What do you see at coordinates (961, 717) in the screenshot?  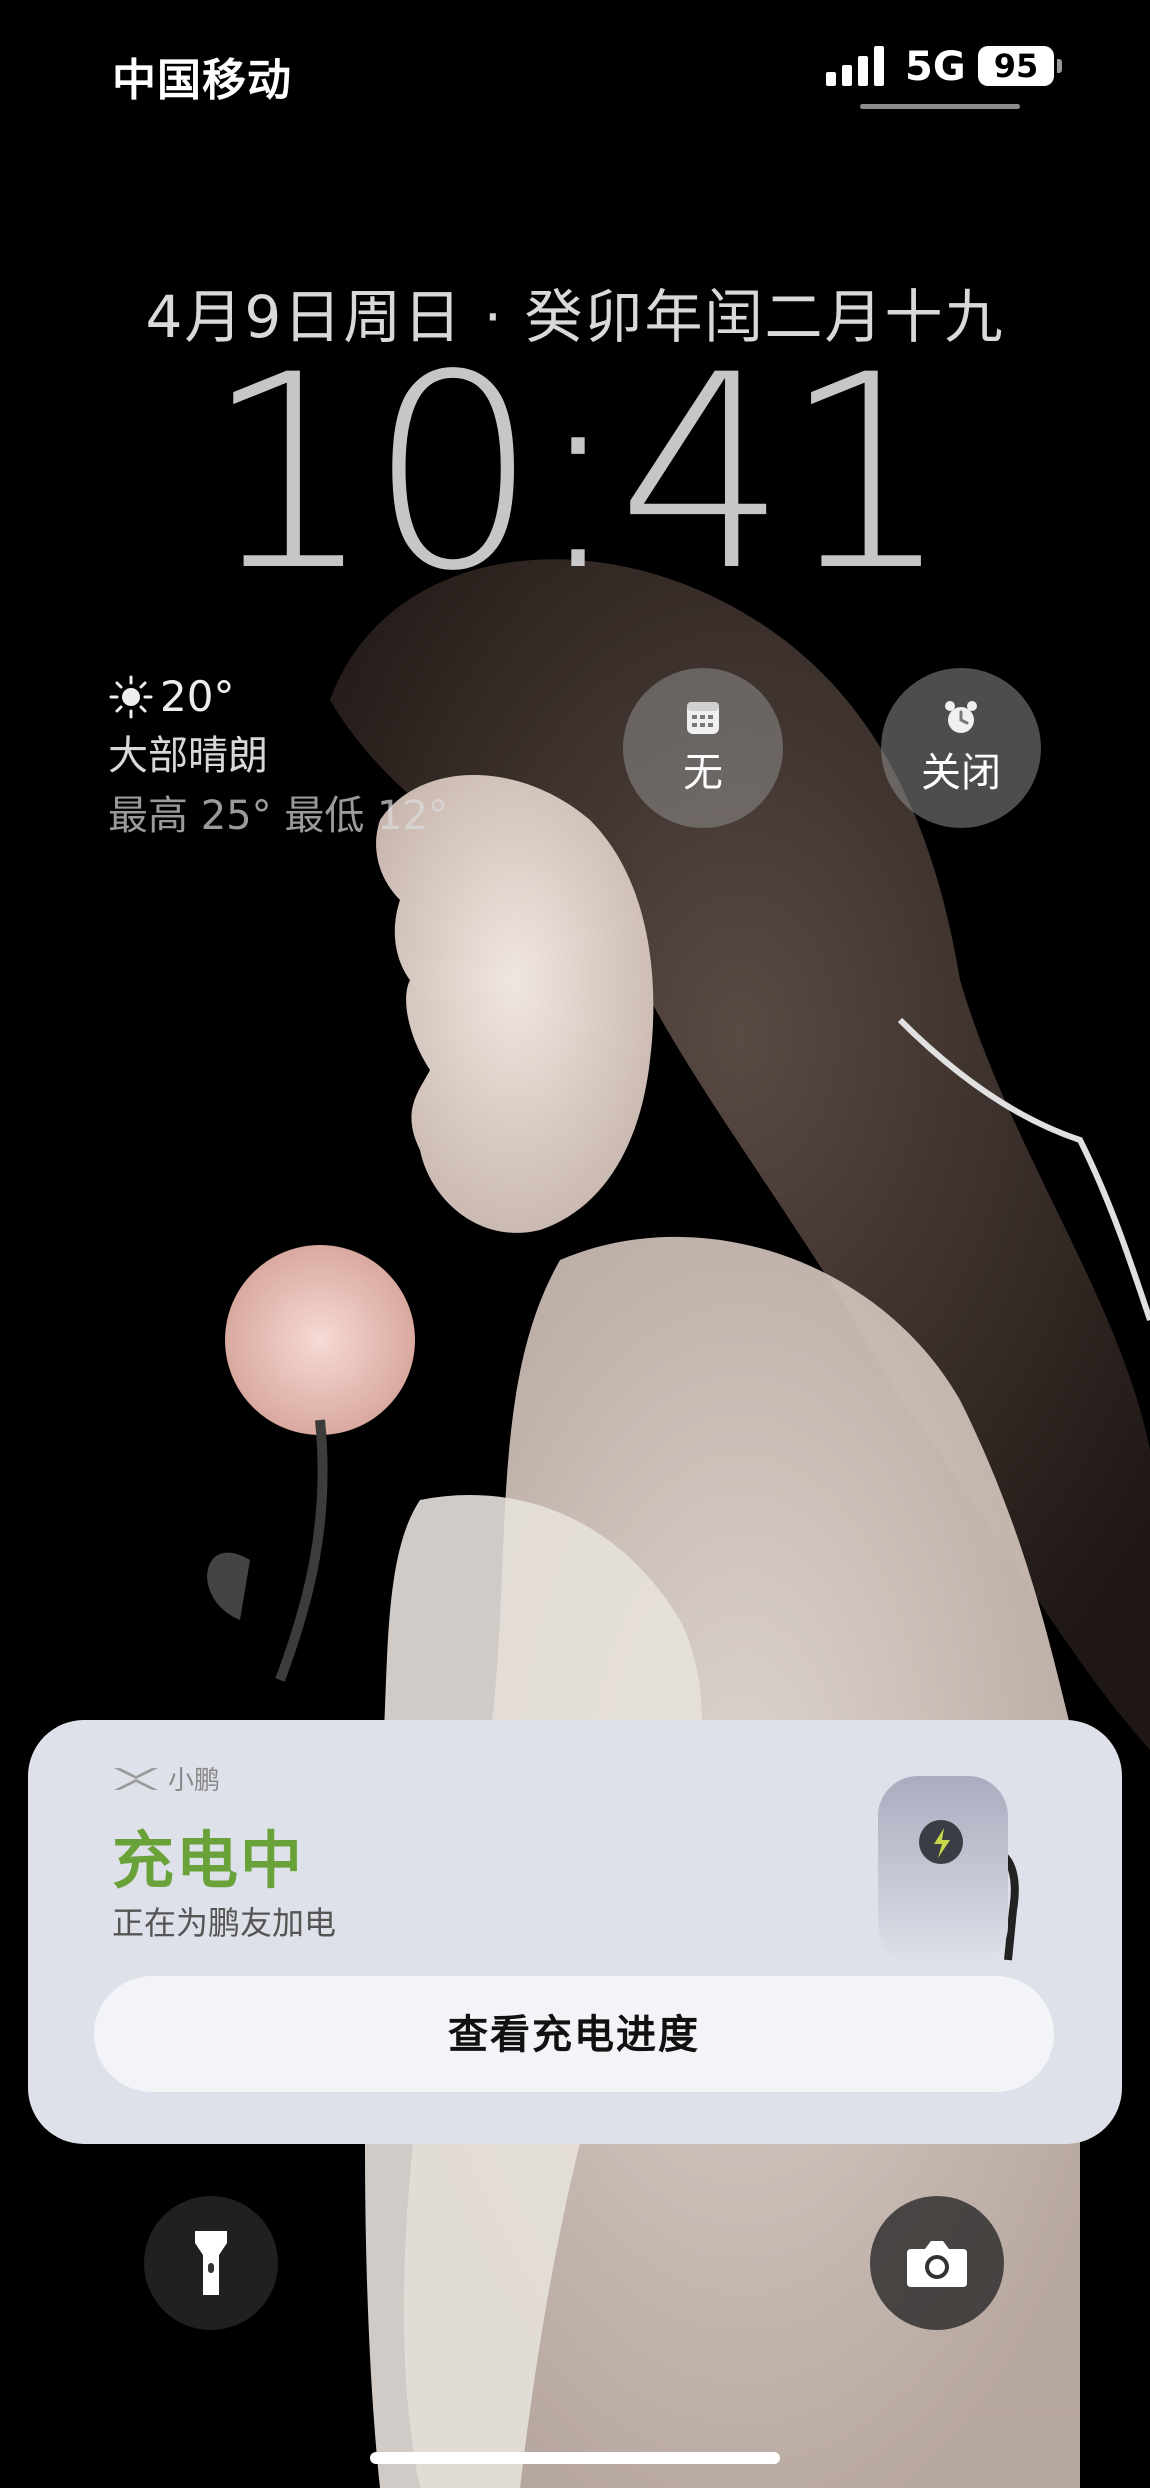 I see `alarm-clock-icon` at bounding box center [961, 717].